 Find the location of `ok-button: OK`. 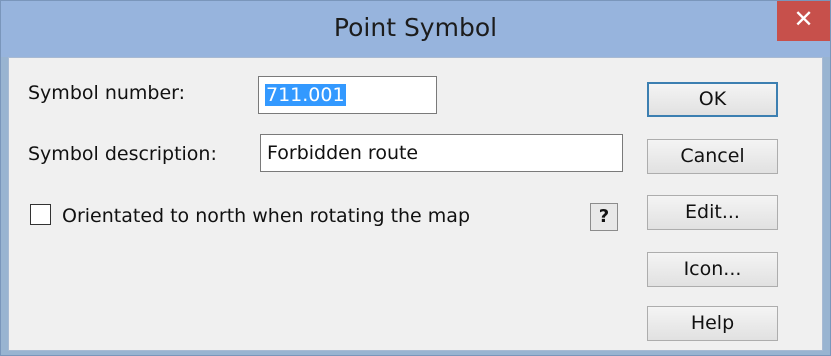

ok-button: OK is located at coordinates (712, 99).